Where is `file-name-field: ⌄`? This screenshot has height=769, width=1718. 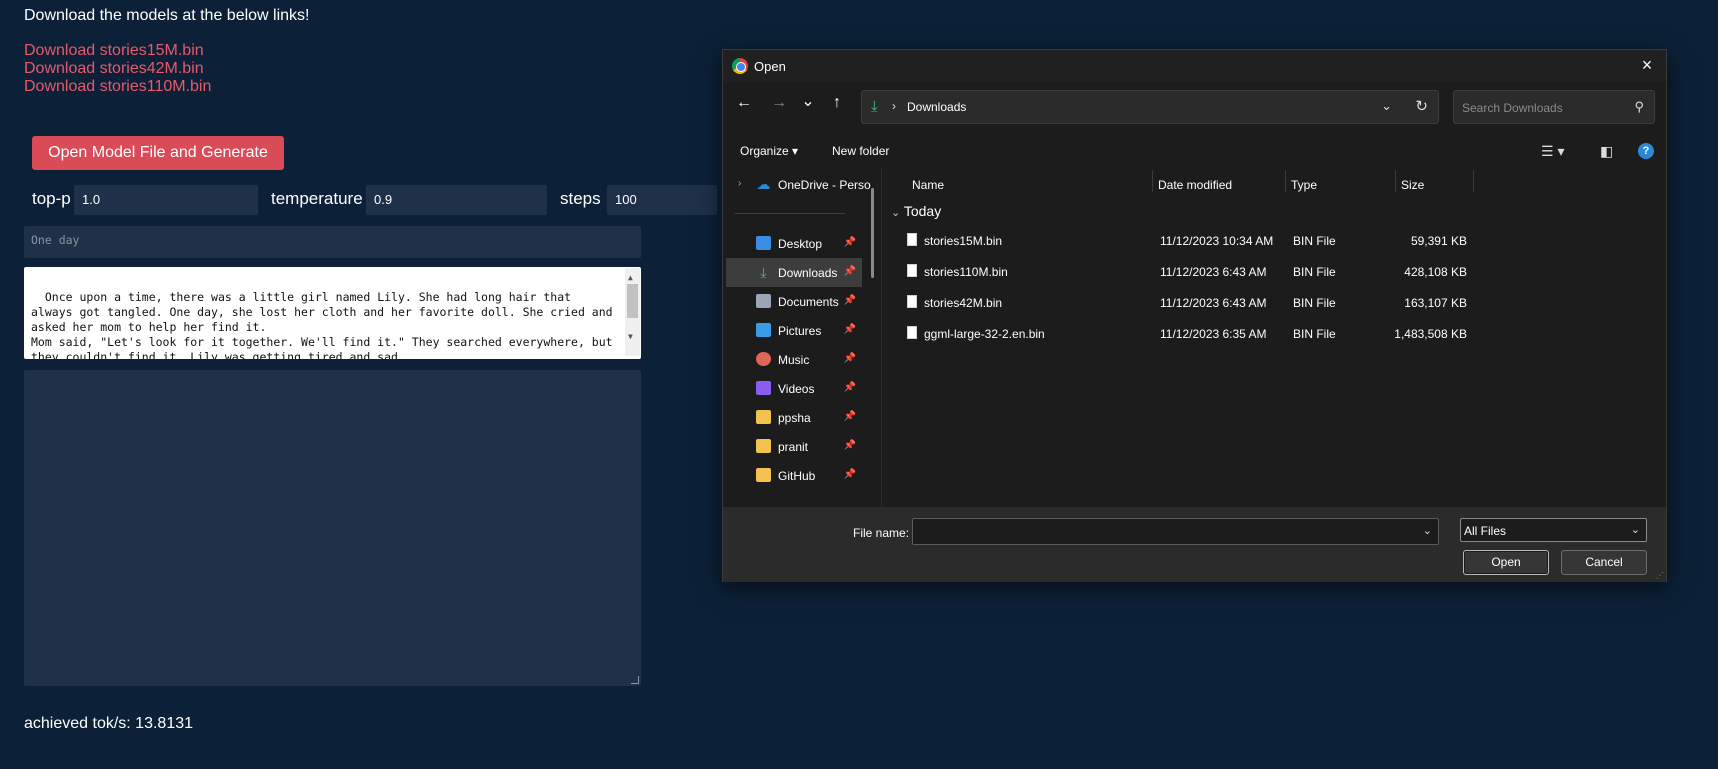 file-name-field: ⌄ is located at coordinates (1175, 531).